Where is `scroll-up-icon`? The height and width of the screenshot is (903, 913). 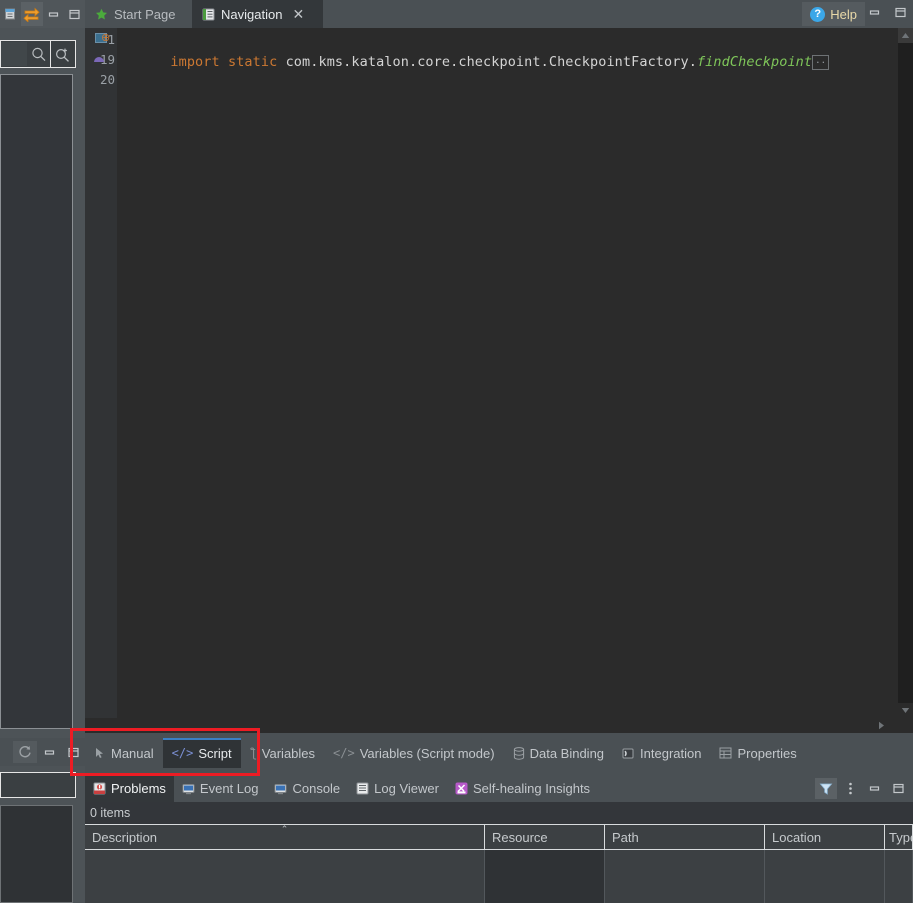 scroll-up-icon is located at coordinates (905, 35).